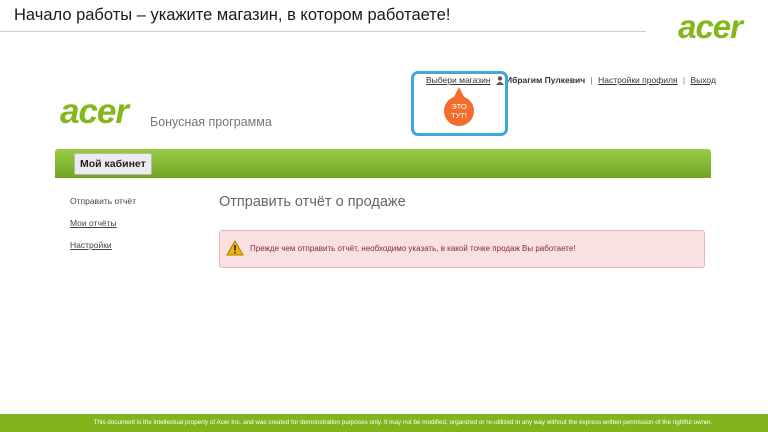 Image resolution: width=768 pixels, height=432 pixels. What do you see at coordinates (323, 31) in the screenshot?
I see `title-divider` at bounding box center [323, 31].